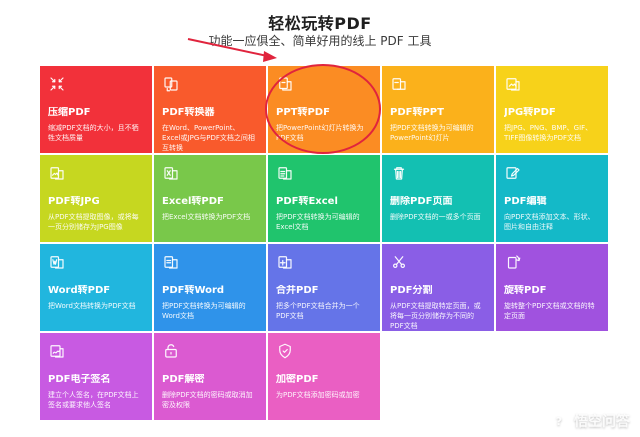 The height and width of the screenshot is (437, 640). Describe the element at coordinates (513, 84) in the screenshot. I see `jpg-to-pdf-icon` at that location.